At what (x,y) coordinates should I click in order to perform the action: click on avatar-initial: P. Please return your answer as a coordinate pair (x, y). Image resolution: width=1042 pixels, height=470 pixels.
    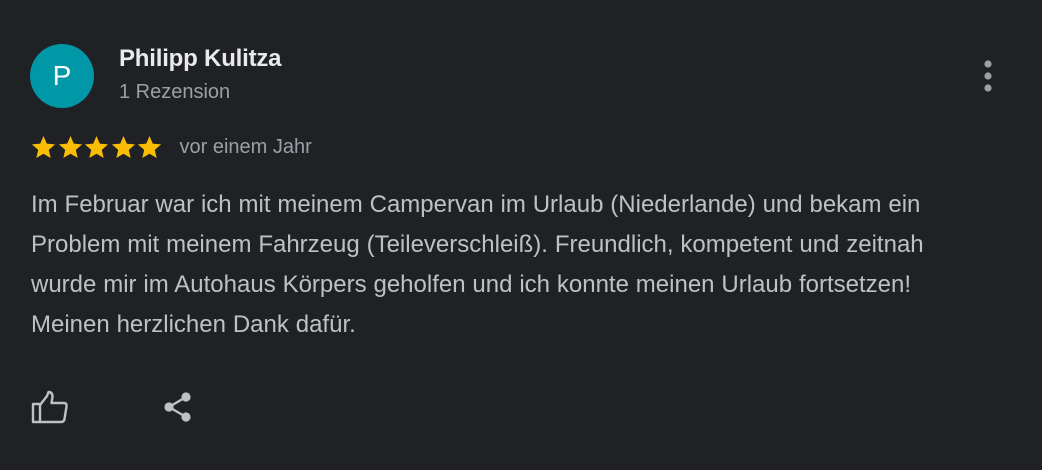
    Looking at the image, I should click on (62, 75).